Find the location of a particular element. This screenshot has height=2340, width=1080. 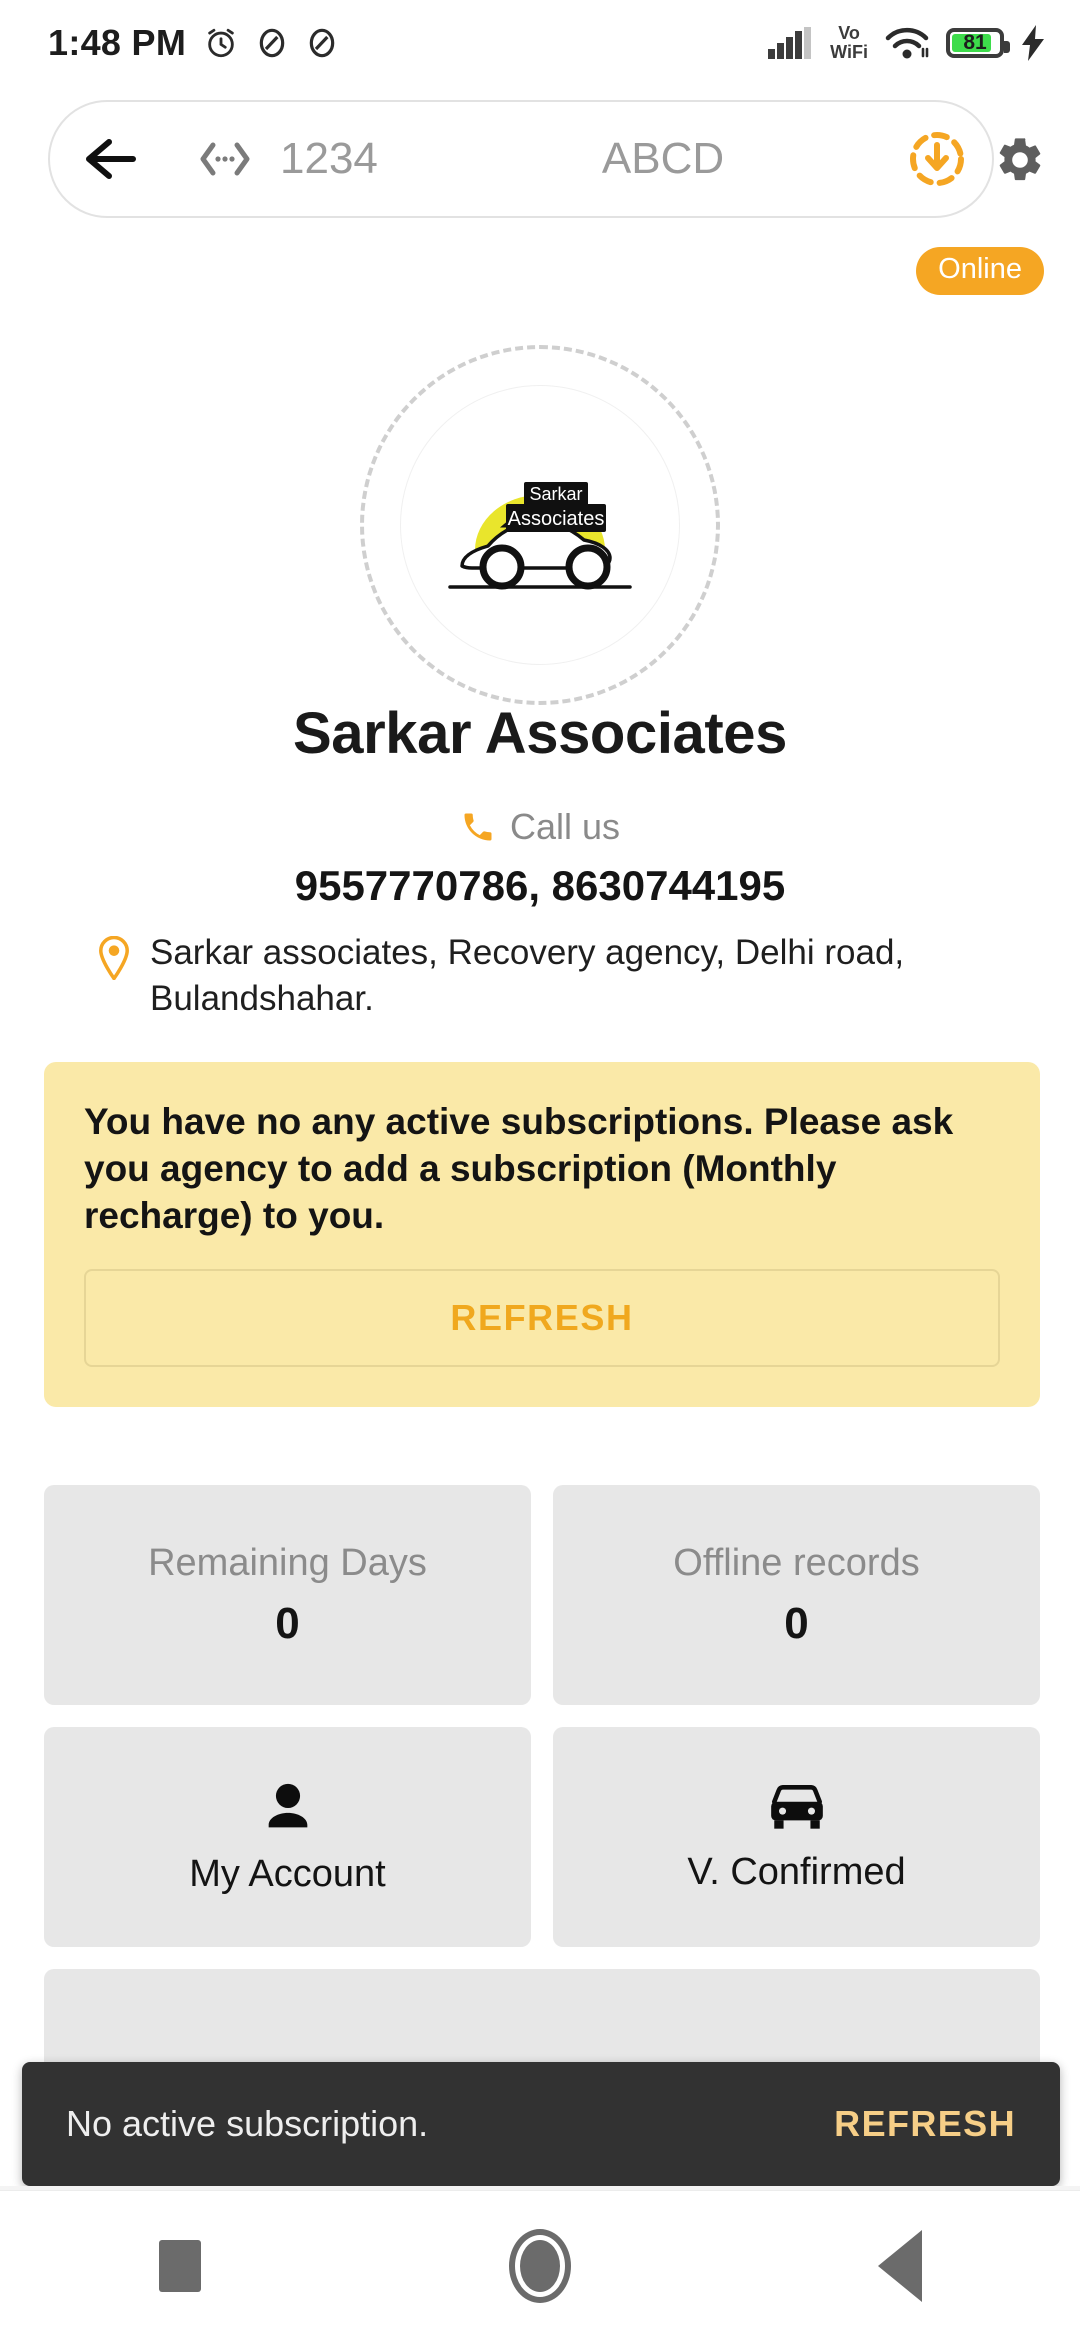

tile-my-account: My Account is located at coordinates (287, 1837).